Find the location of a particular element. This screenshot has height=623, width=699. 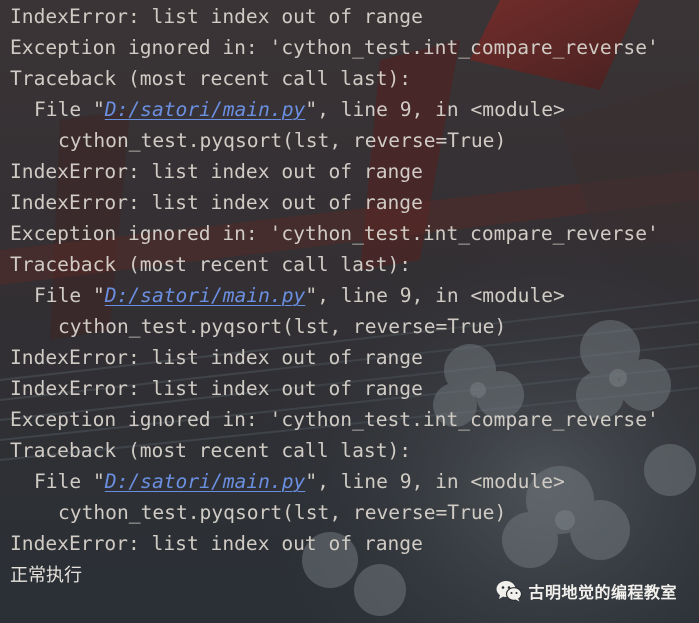

watermark: 古明地觉的编程教室 is located at coordinates (586, 591).